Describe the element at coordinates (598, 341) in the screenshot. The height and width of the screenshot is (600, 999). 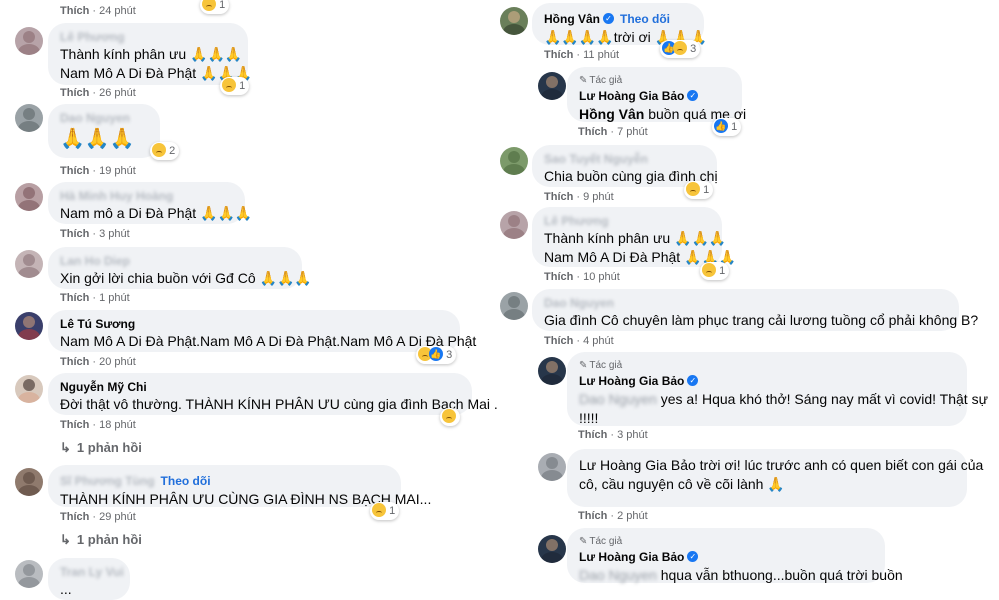
I see `comment-time: 4 phút` at that location.